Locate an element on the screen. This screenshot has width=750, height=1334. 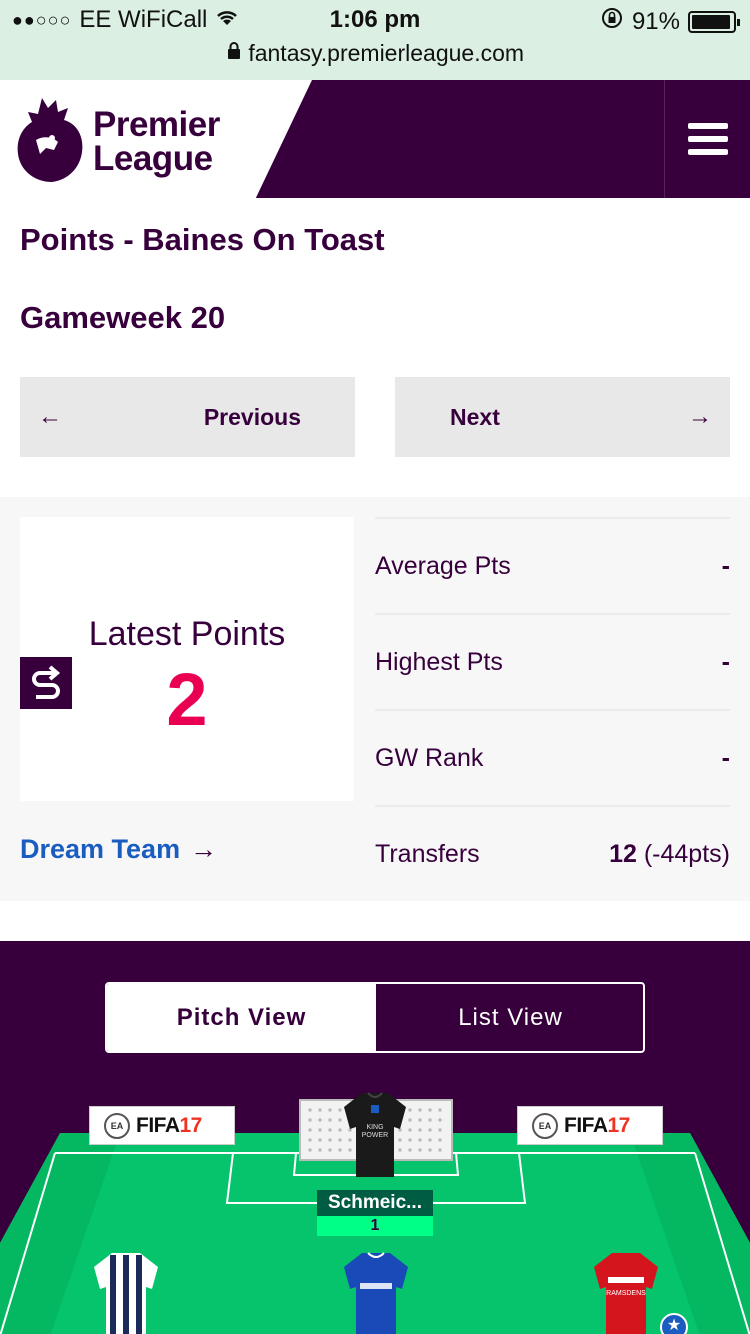
stat-row-highest: Highest Pts - is located at coordinates (552, 661).